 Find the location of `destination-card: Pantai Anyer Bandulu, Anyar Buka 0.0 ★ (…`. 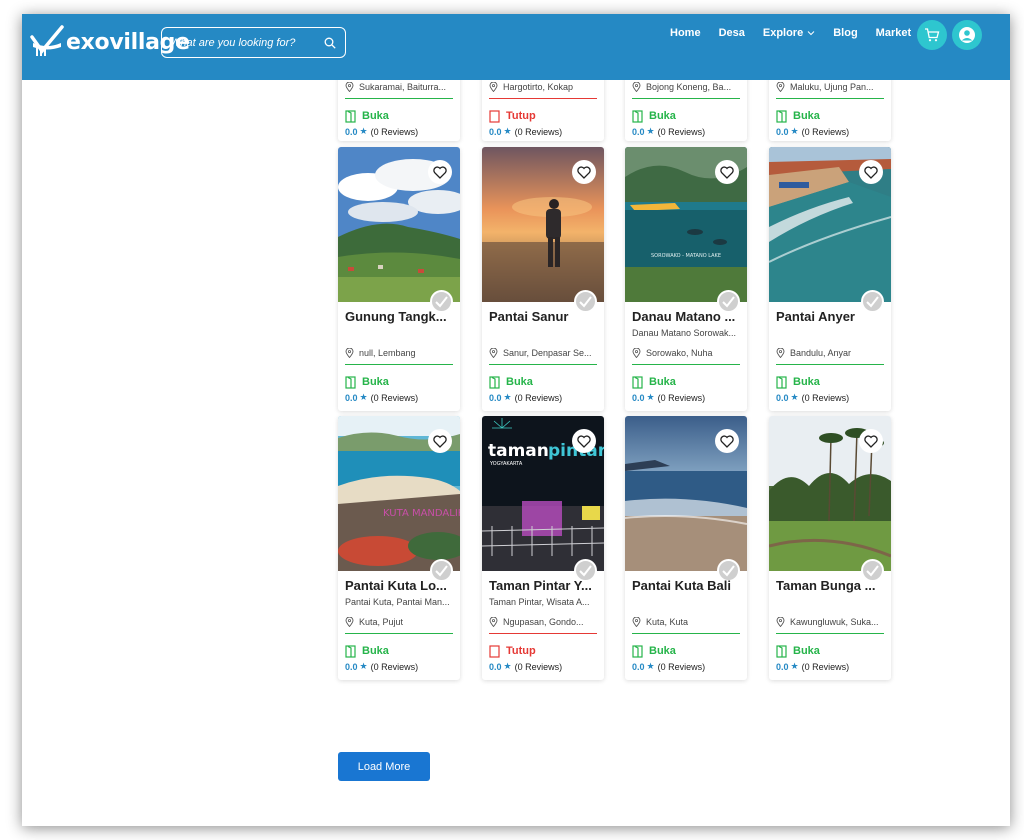

destination-card: Pantai Anyer Bandulu, Anyar Buka 0.0 ★ (… is located at coordinates (830, 279).